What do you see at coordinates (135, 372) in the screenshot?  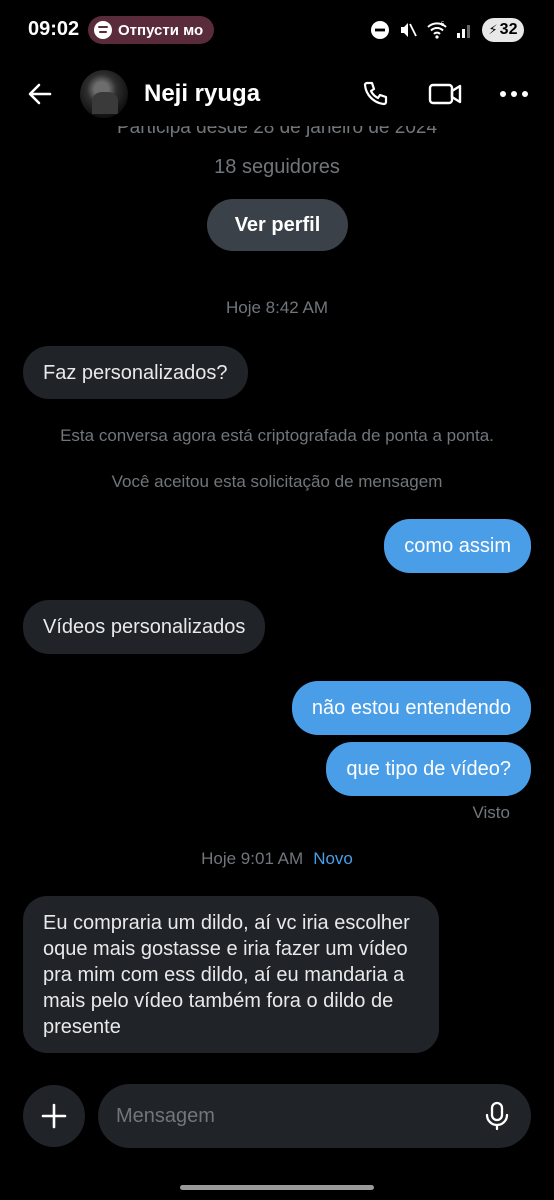 I see `message-incoming: Faz personalizados?` at bounding box center [135, 372].